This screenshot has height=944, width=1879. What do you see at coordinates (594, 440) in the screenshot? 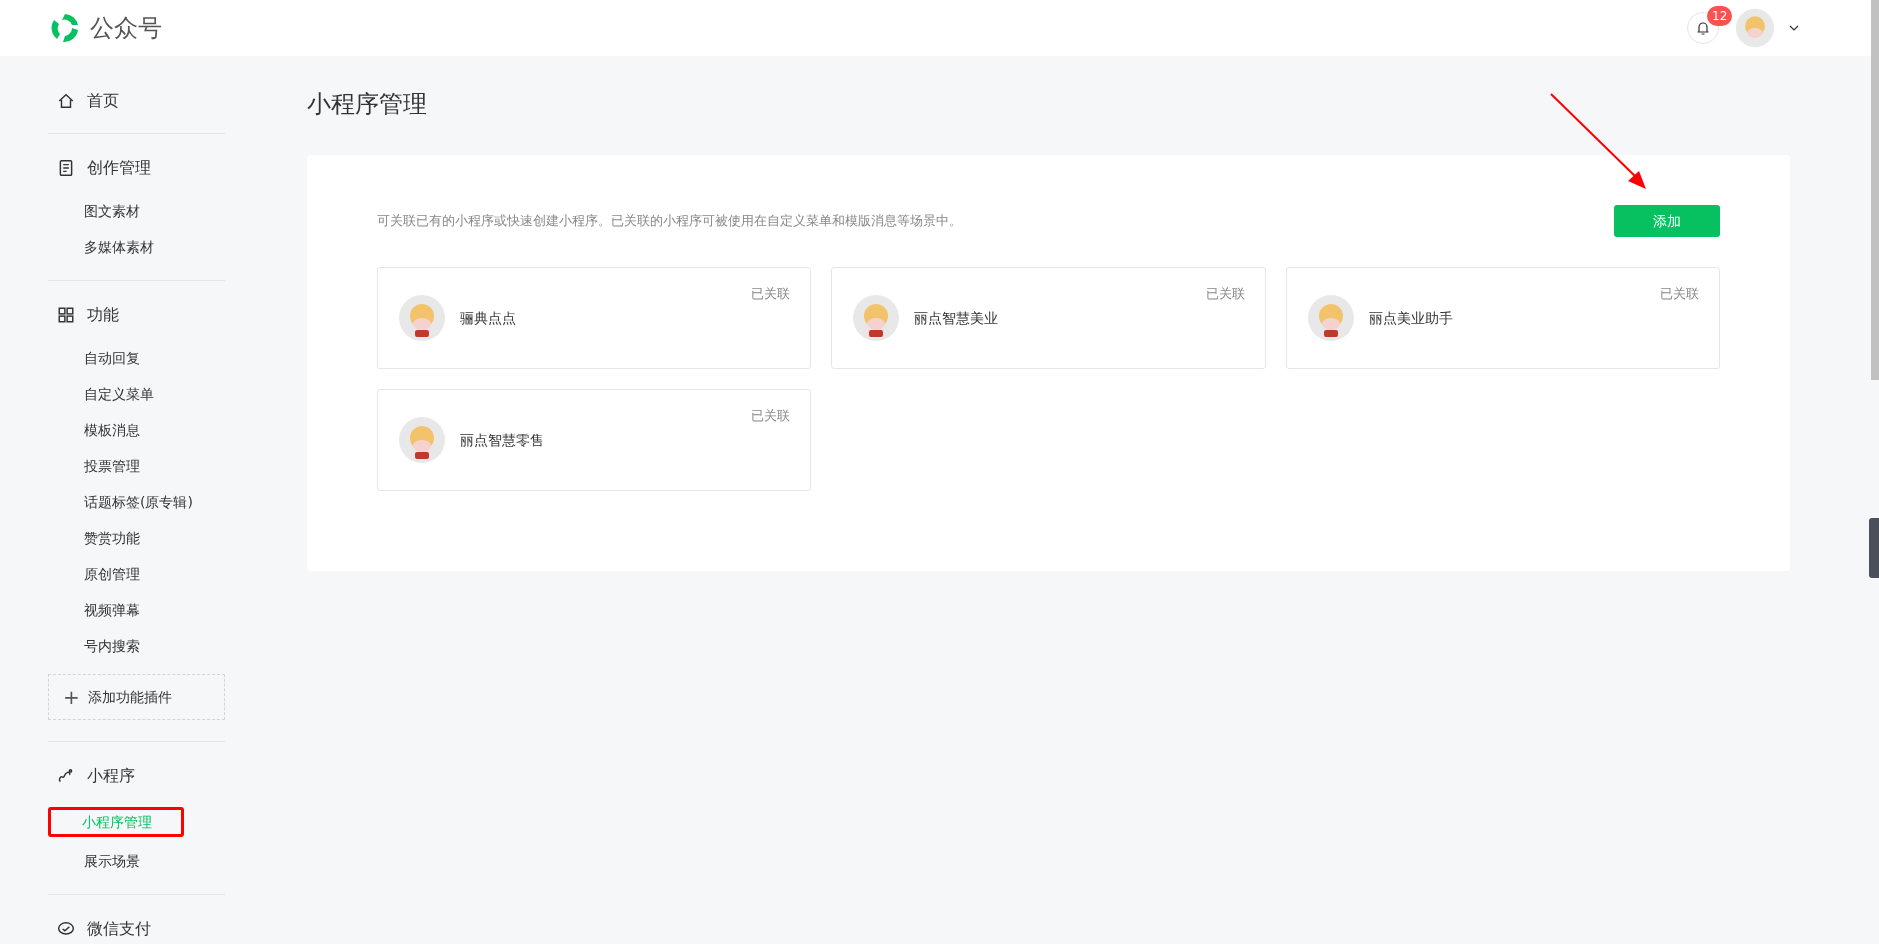
I see `mini-program-card: 丽点智慧零售 已关联` at bounding box center [594, 440].